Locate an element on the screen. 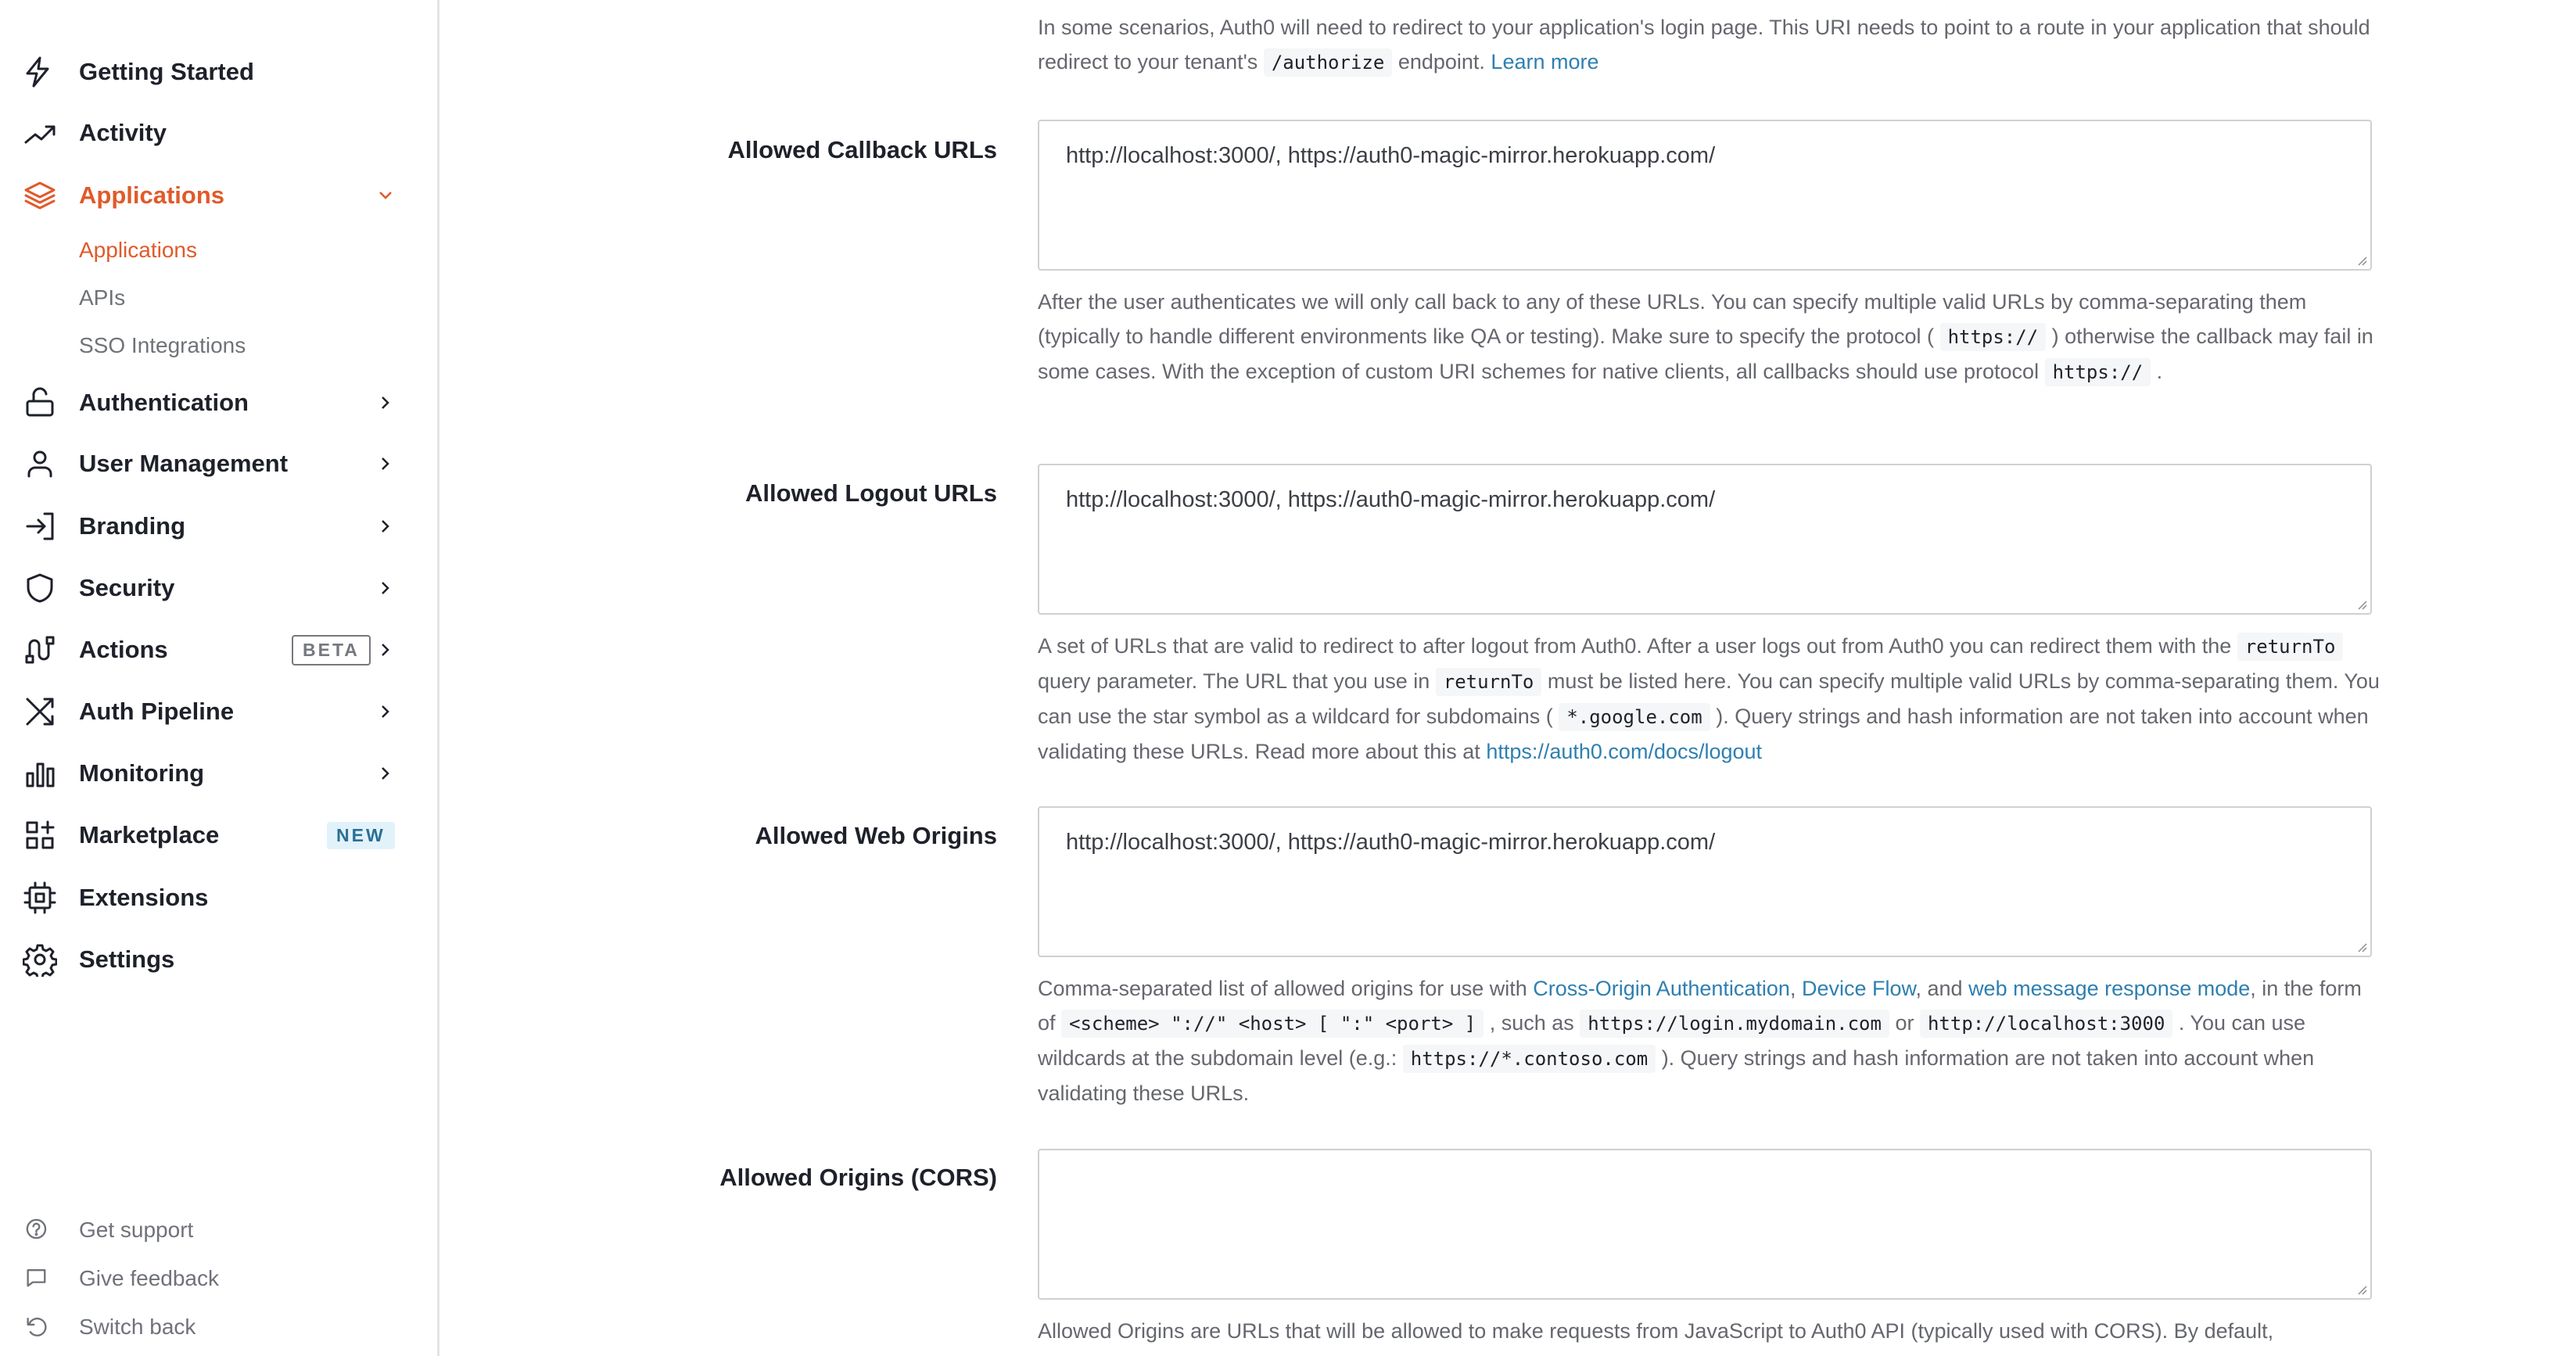  lightning-icon-wrap is located at coordinates (40, 72).